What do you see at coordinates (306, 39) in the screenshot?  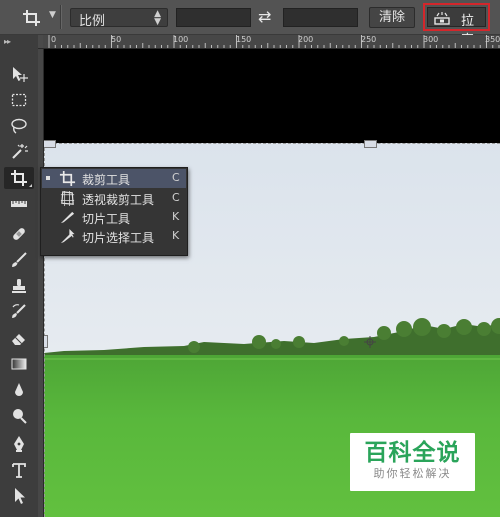 I see `ruler-label-200: 200` at bounding box center [306, 39].